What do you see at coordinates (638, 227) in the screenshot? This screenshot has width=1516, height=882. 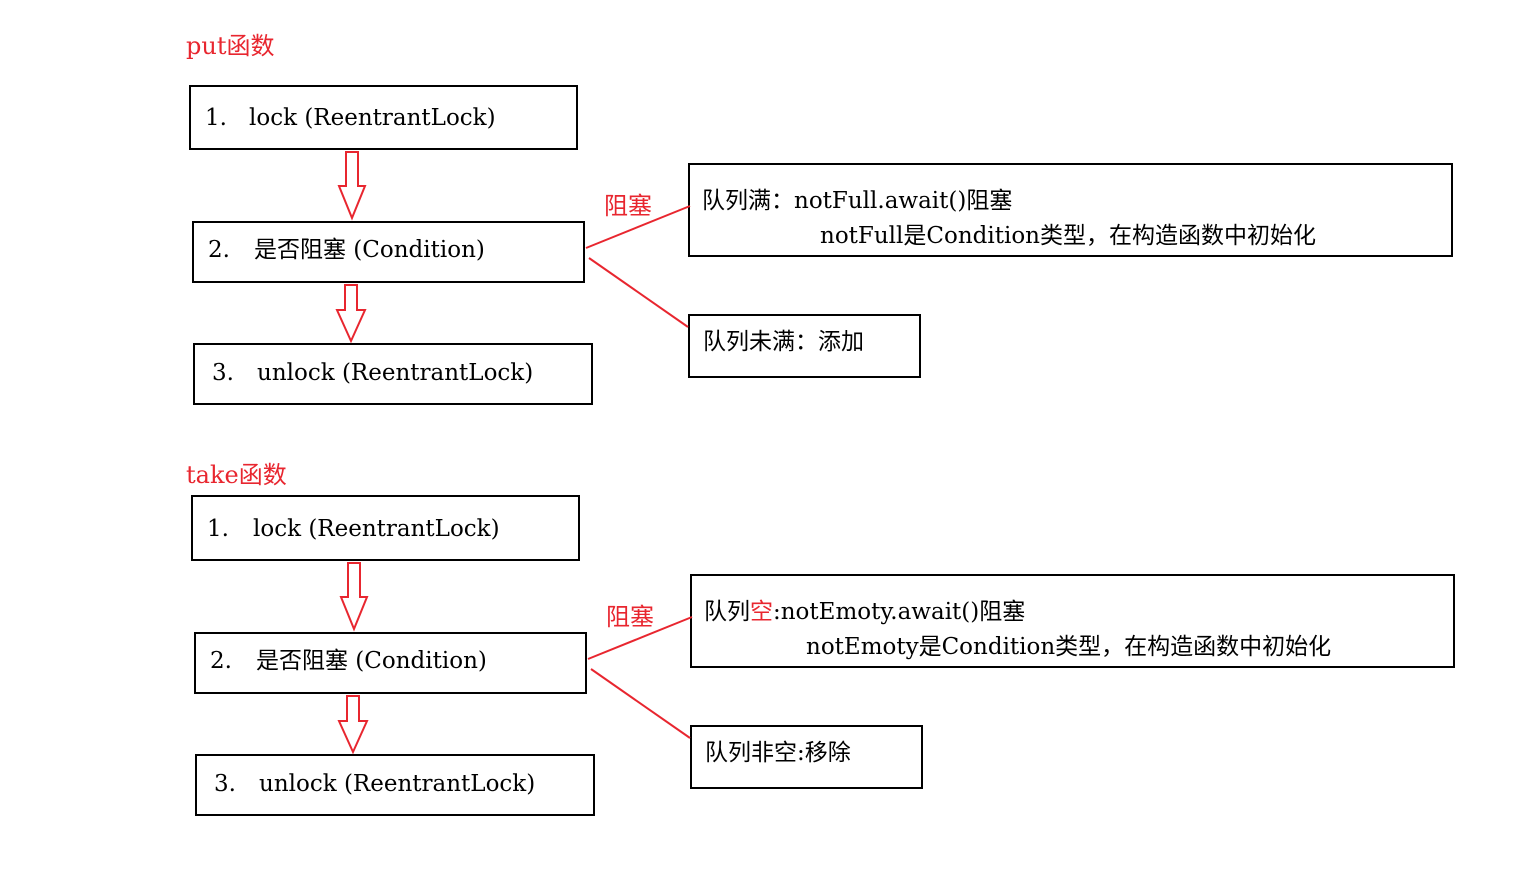 I see `put-line-to-full` at bounding box center [638, 227].